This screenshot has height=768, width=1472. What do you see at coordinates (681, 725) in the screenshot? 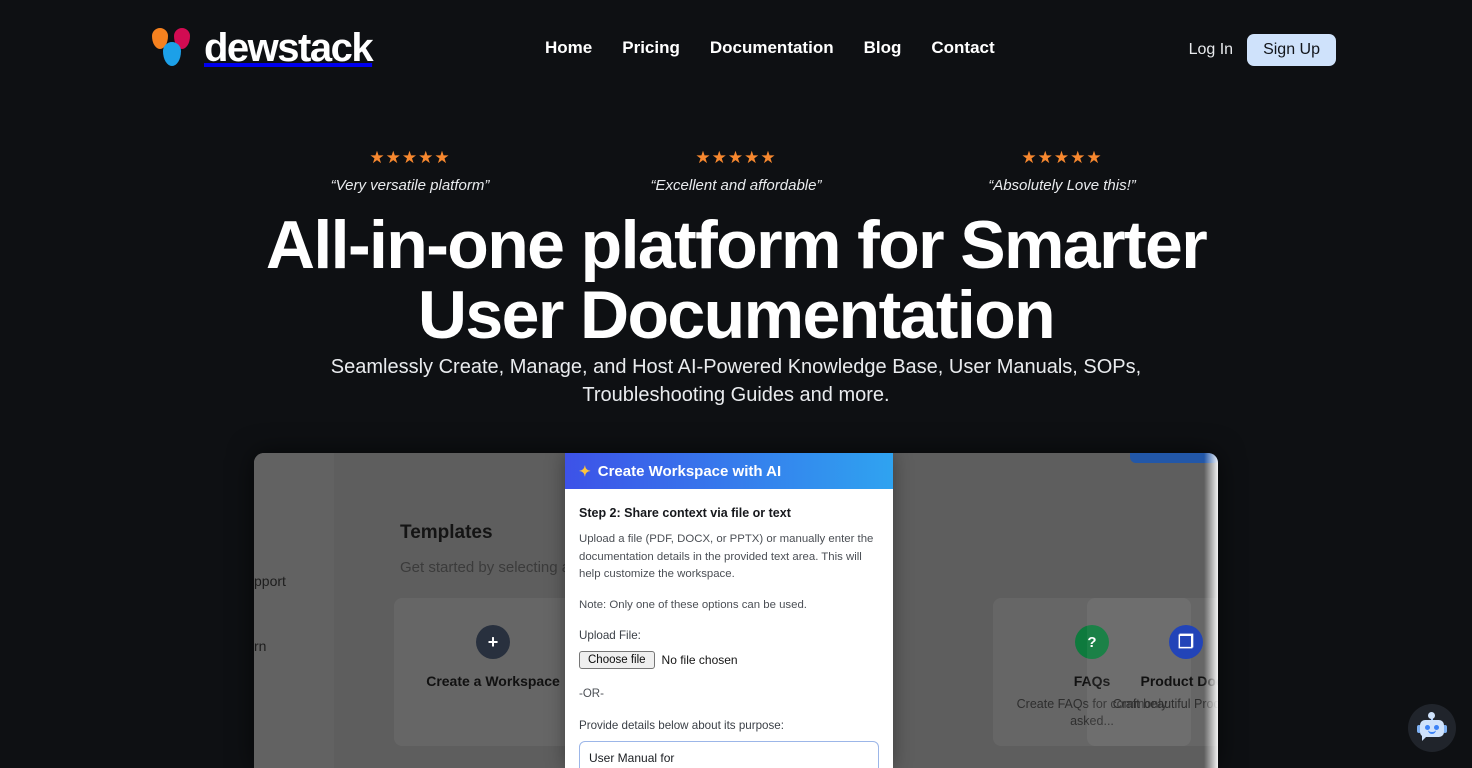
I see `details-label: Provide details below about its purpose:` at bounding box center [681, 725].